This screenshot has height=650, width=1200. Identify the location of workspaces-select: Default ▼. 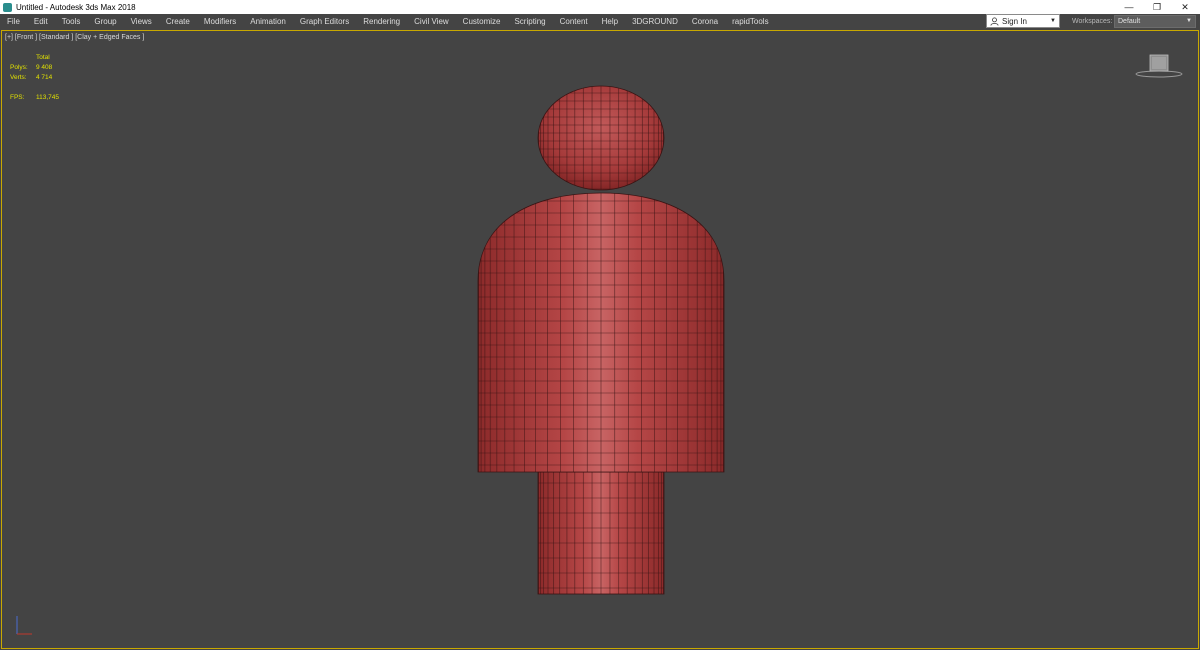
(1155, 21).